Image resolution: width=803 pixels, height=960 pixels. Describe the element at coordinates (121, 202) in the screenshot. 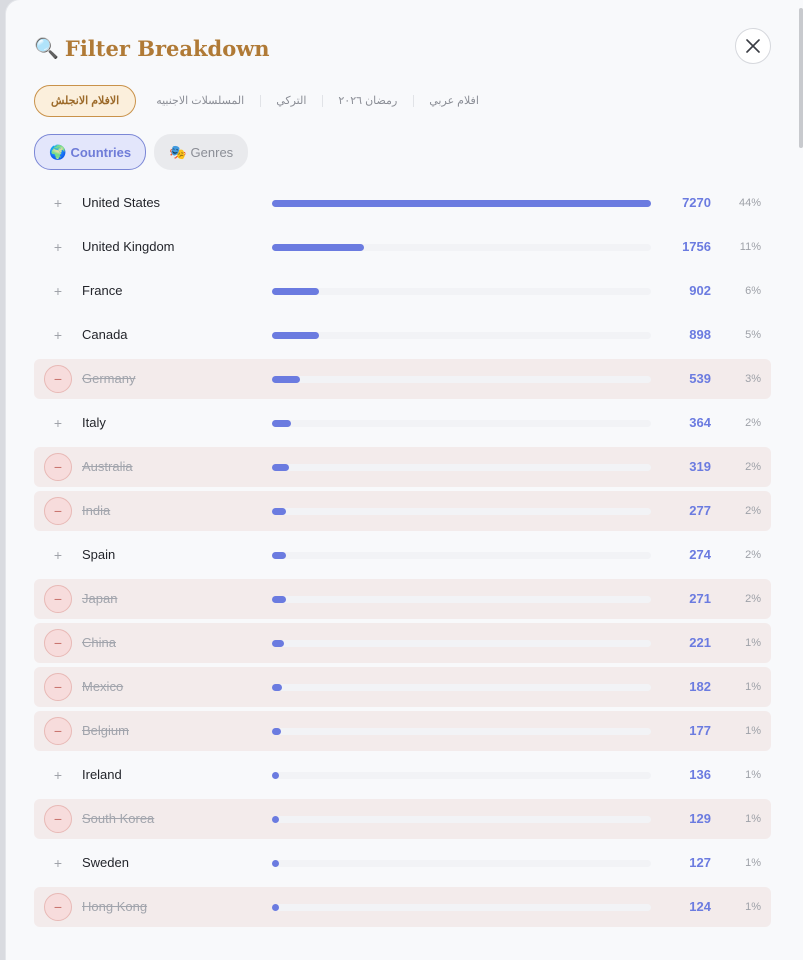

I see `country-name: United States` at that location.